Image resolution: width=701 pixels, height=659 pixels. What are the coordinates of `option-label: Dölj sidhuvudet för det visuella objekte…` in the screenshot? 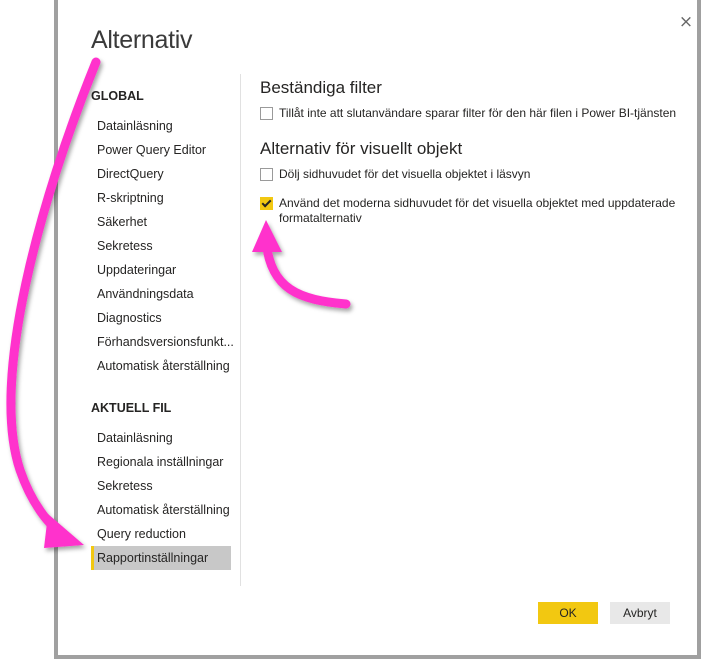 It's located at (405, 174).